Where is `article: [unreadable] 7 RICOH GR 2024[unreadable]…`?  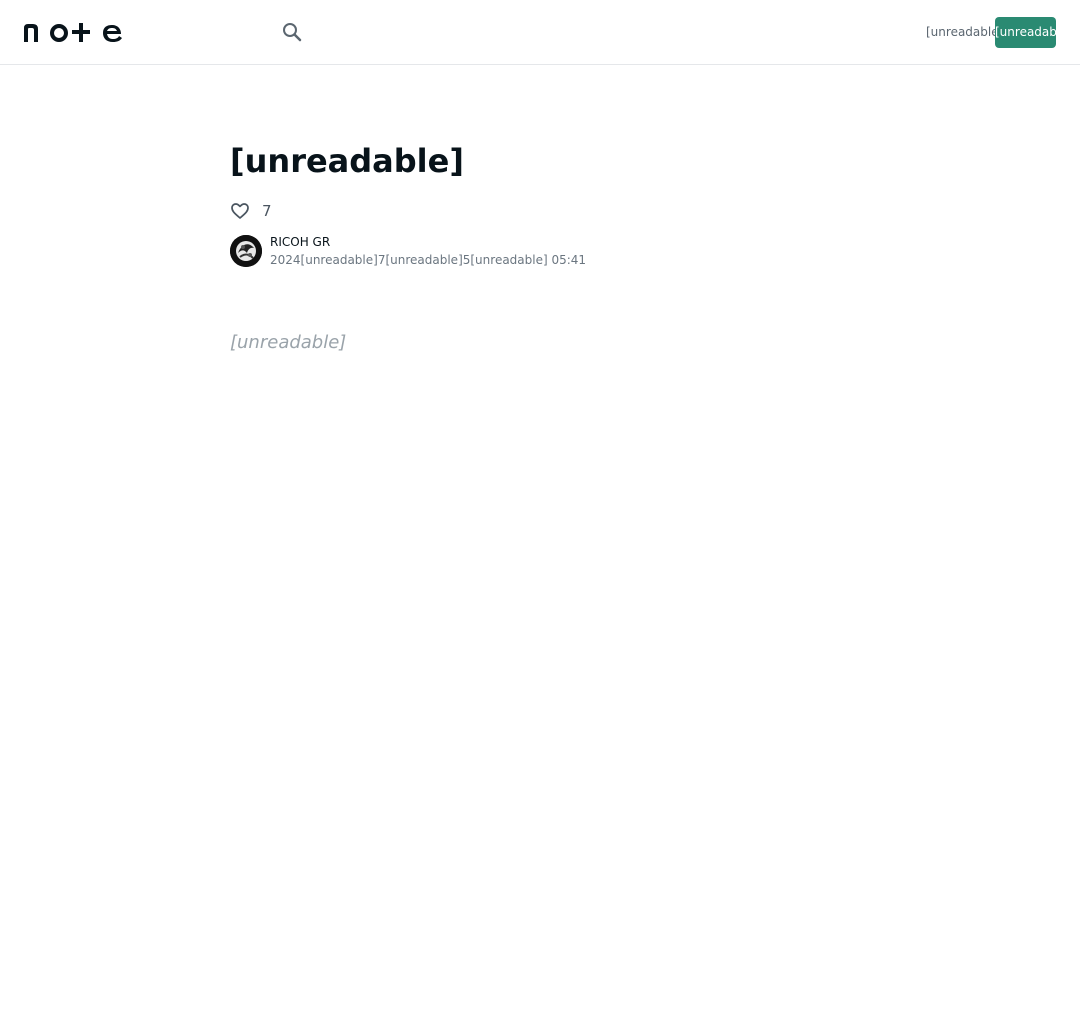 article: [unreadable] 7 RICOH GR 2024[unreadable]… is located at coordinates (540, 244).